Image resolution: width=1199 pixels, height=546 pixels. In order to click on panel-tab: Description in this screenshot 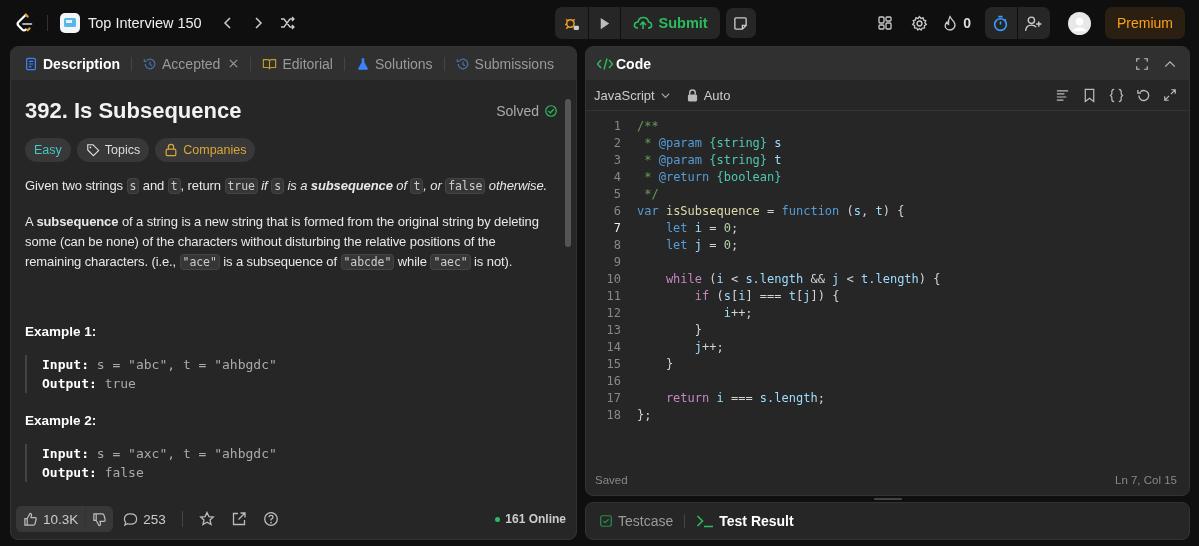, I will do `click(72, 63)`.